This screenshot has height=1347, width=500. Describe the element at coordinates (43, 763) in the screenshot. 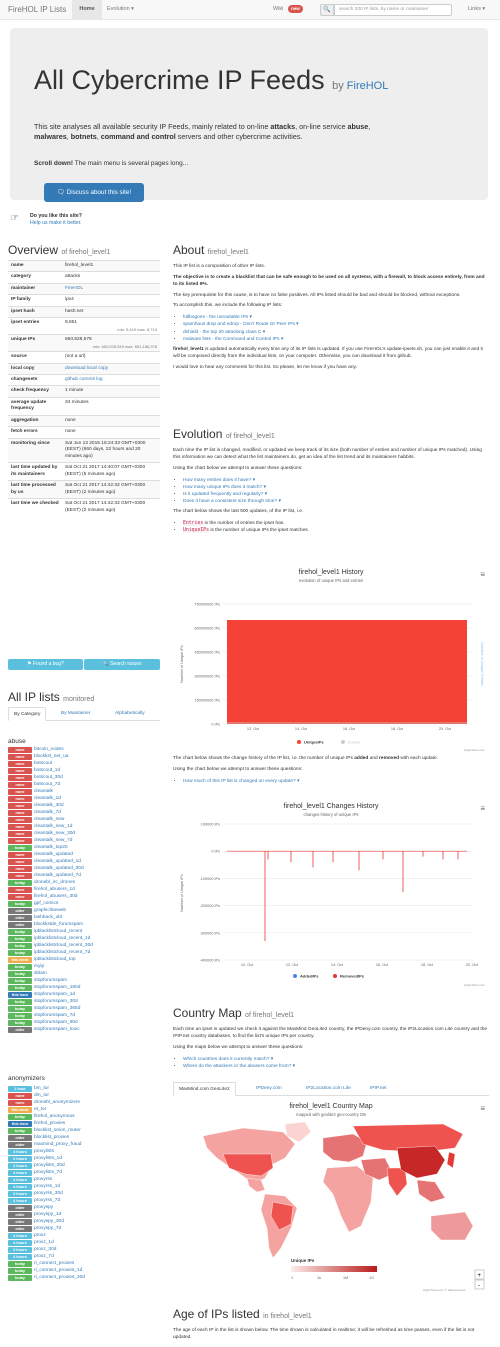

I see `list-link: botscout` at that location.